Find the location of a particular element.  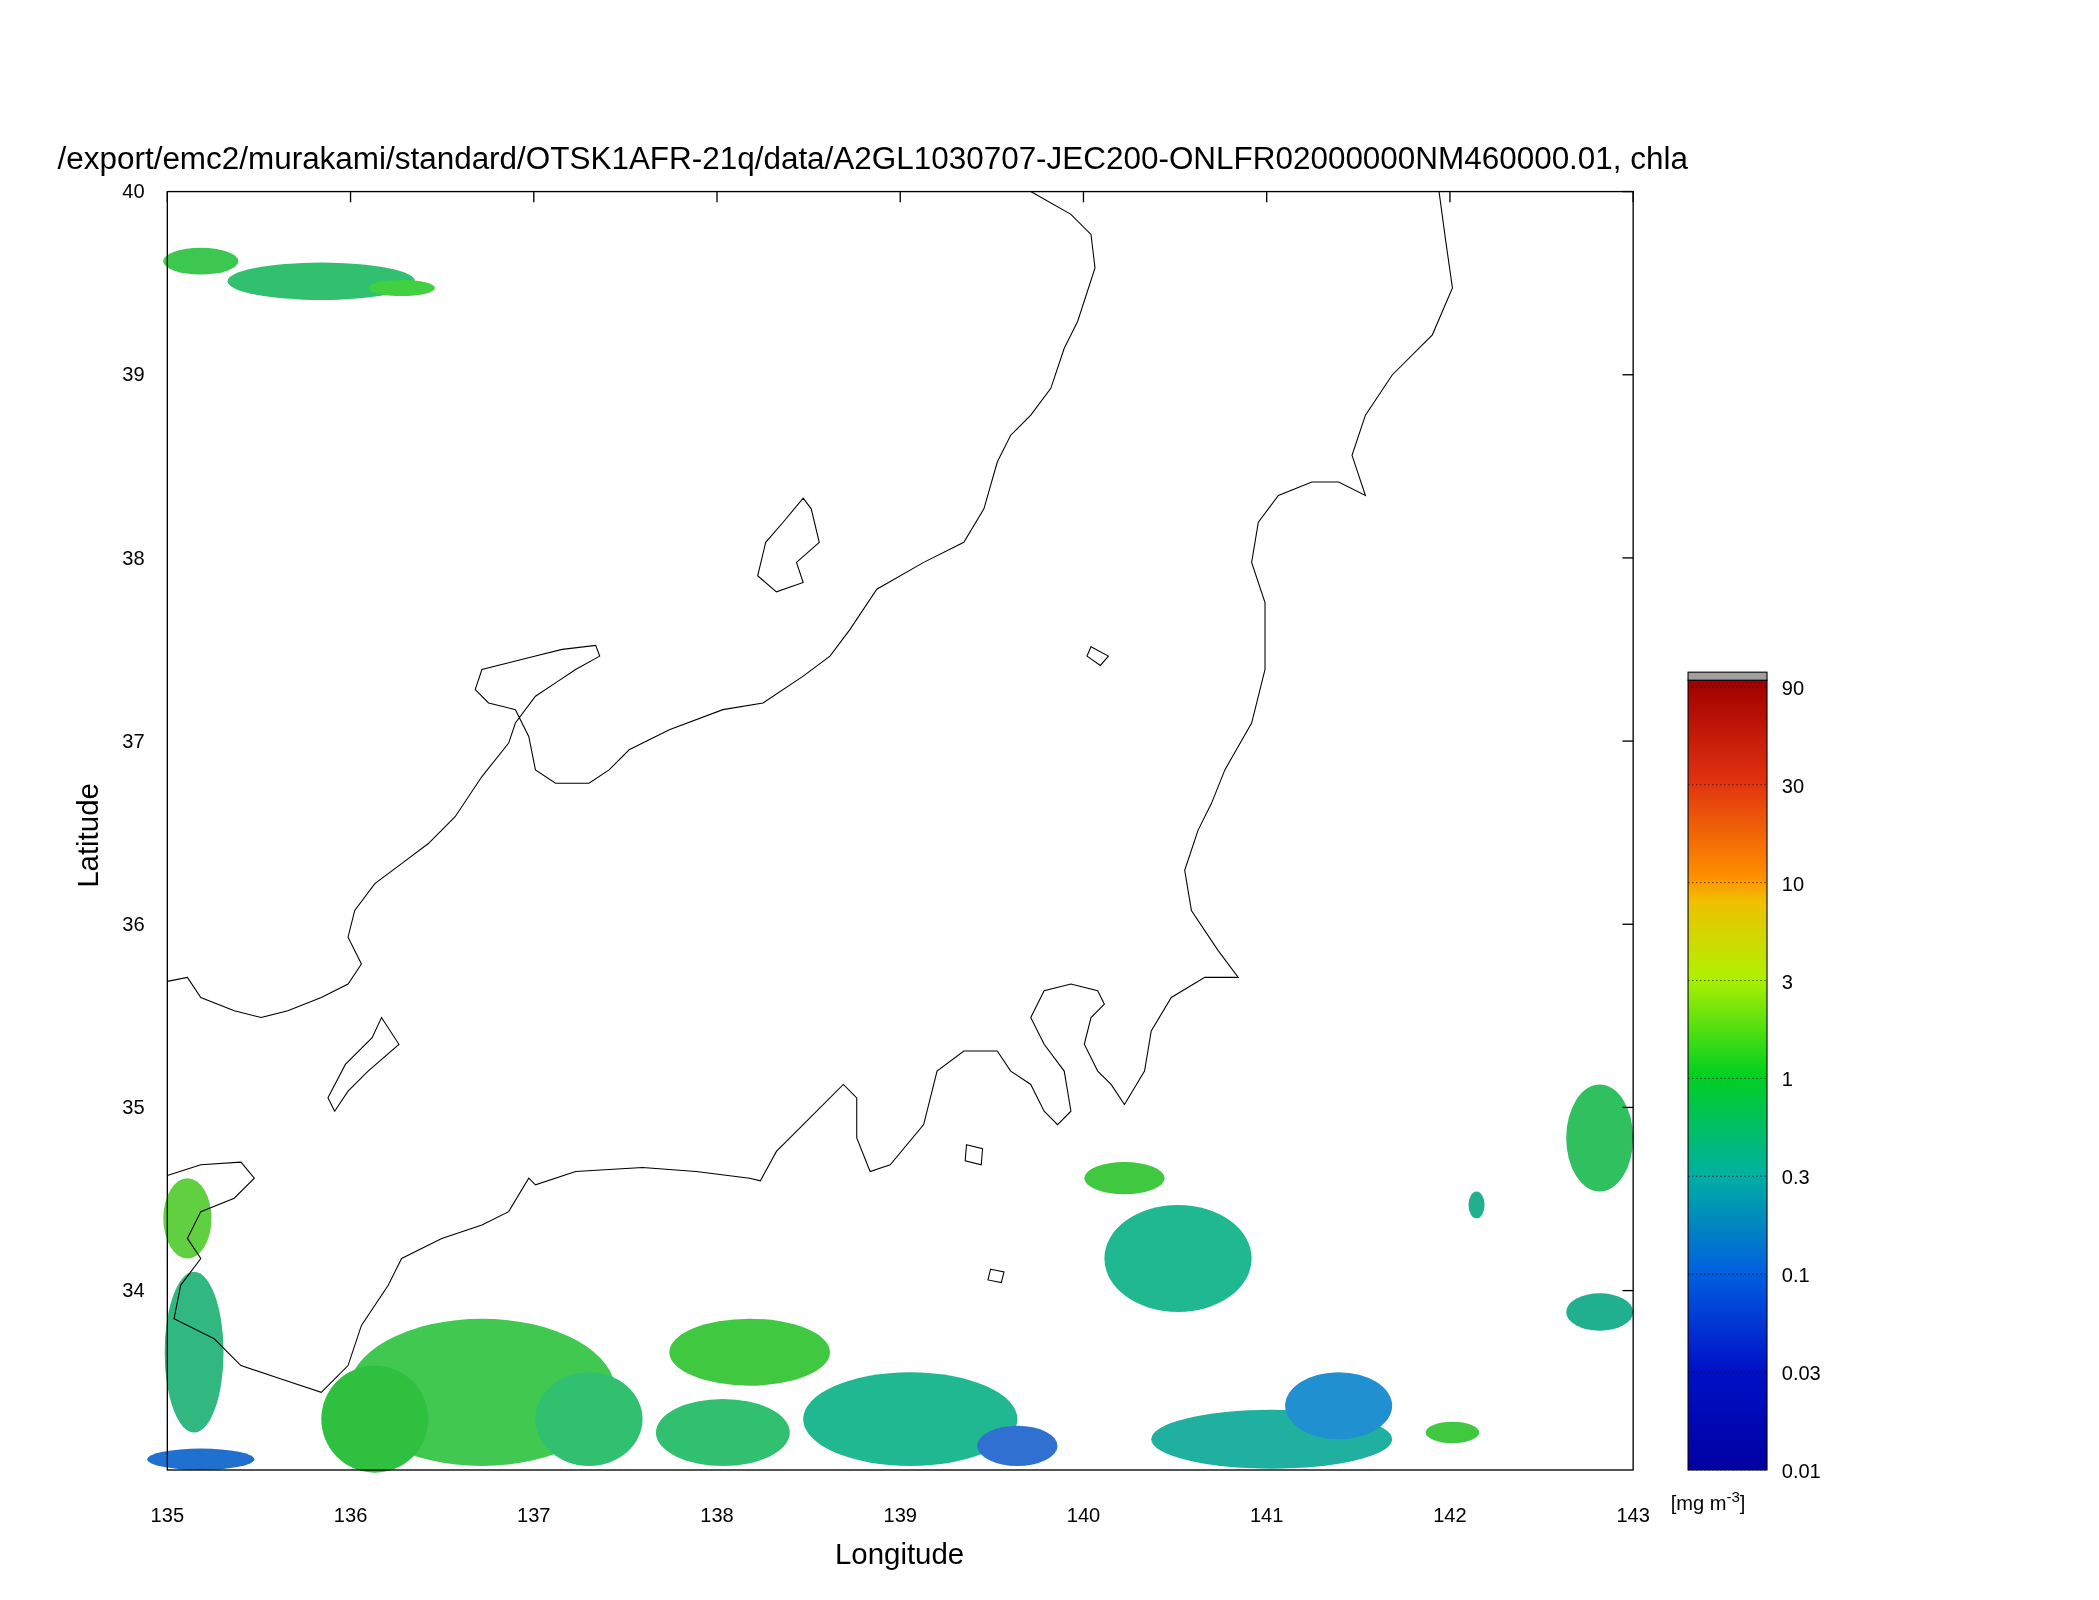

colorbar-tick-label: 0.1 is located at coordinates (1795, 1275).